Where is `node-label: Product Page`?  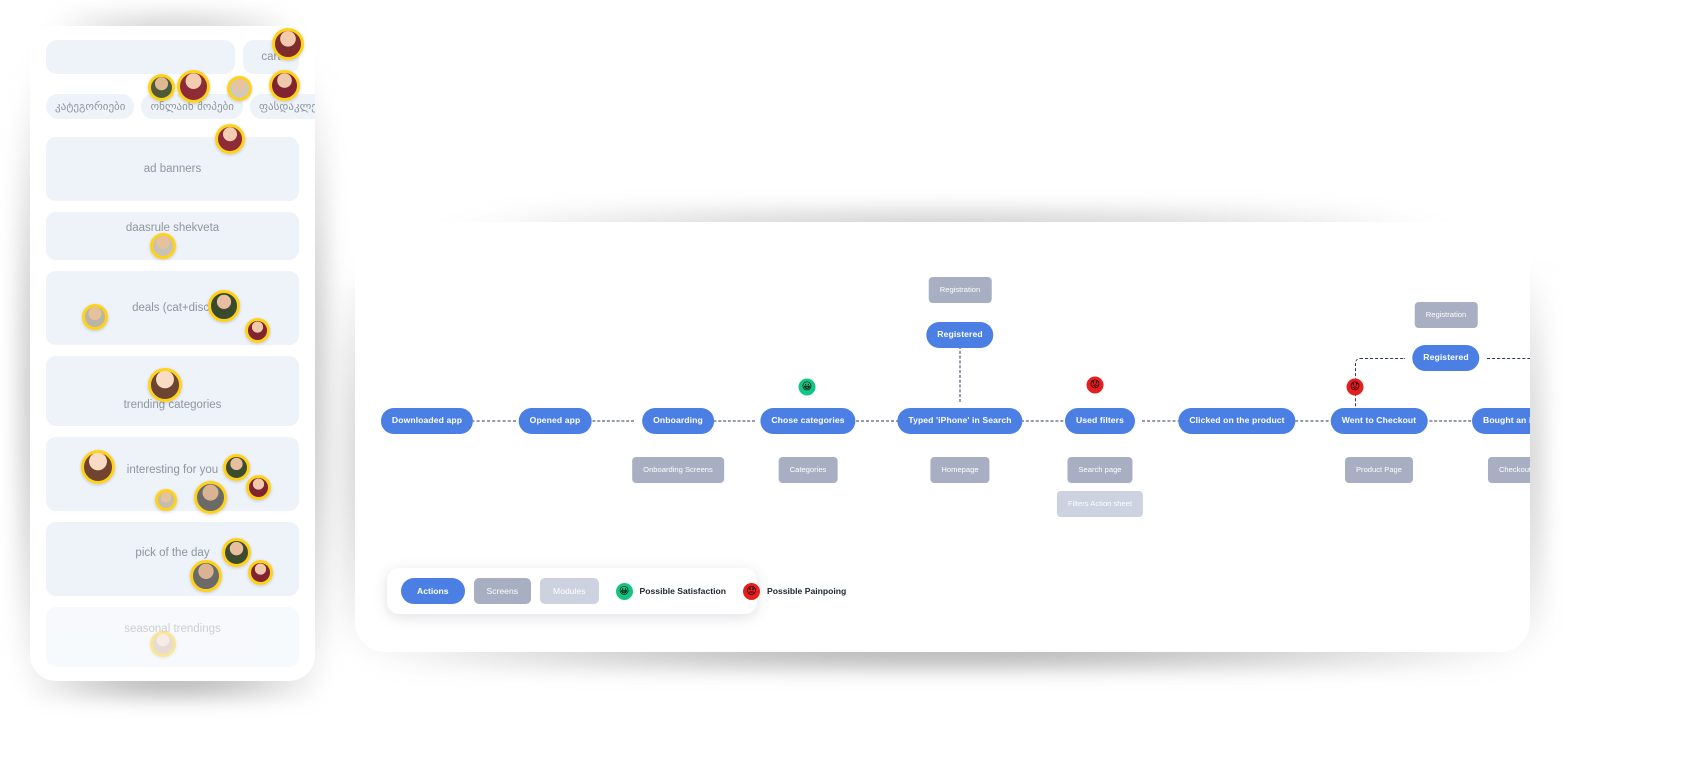
node-label: Product Page is located at coordinates (1379, 469).